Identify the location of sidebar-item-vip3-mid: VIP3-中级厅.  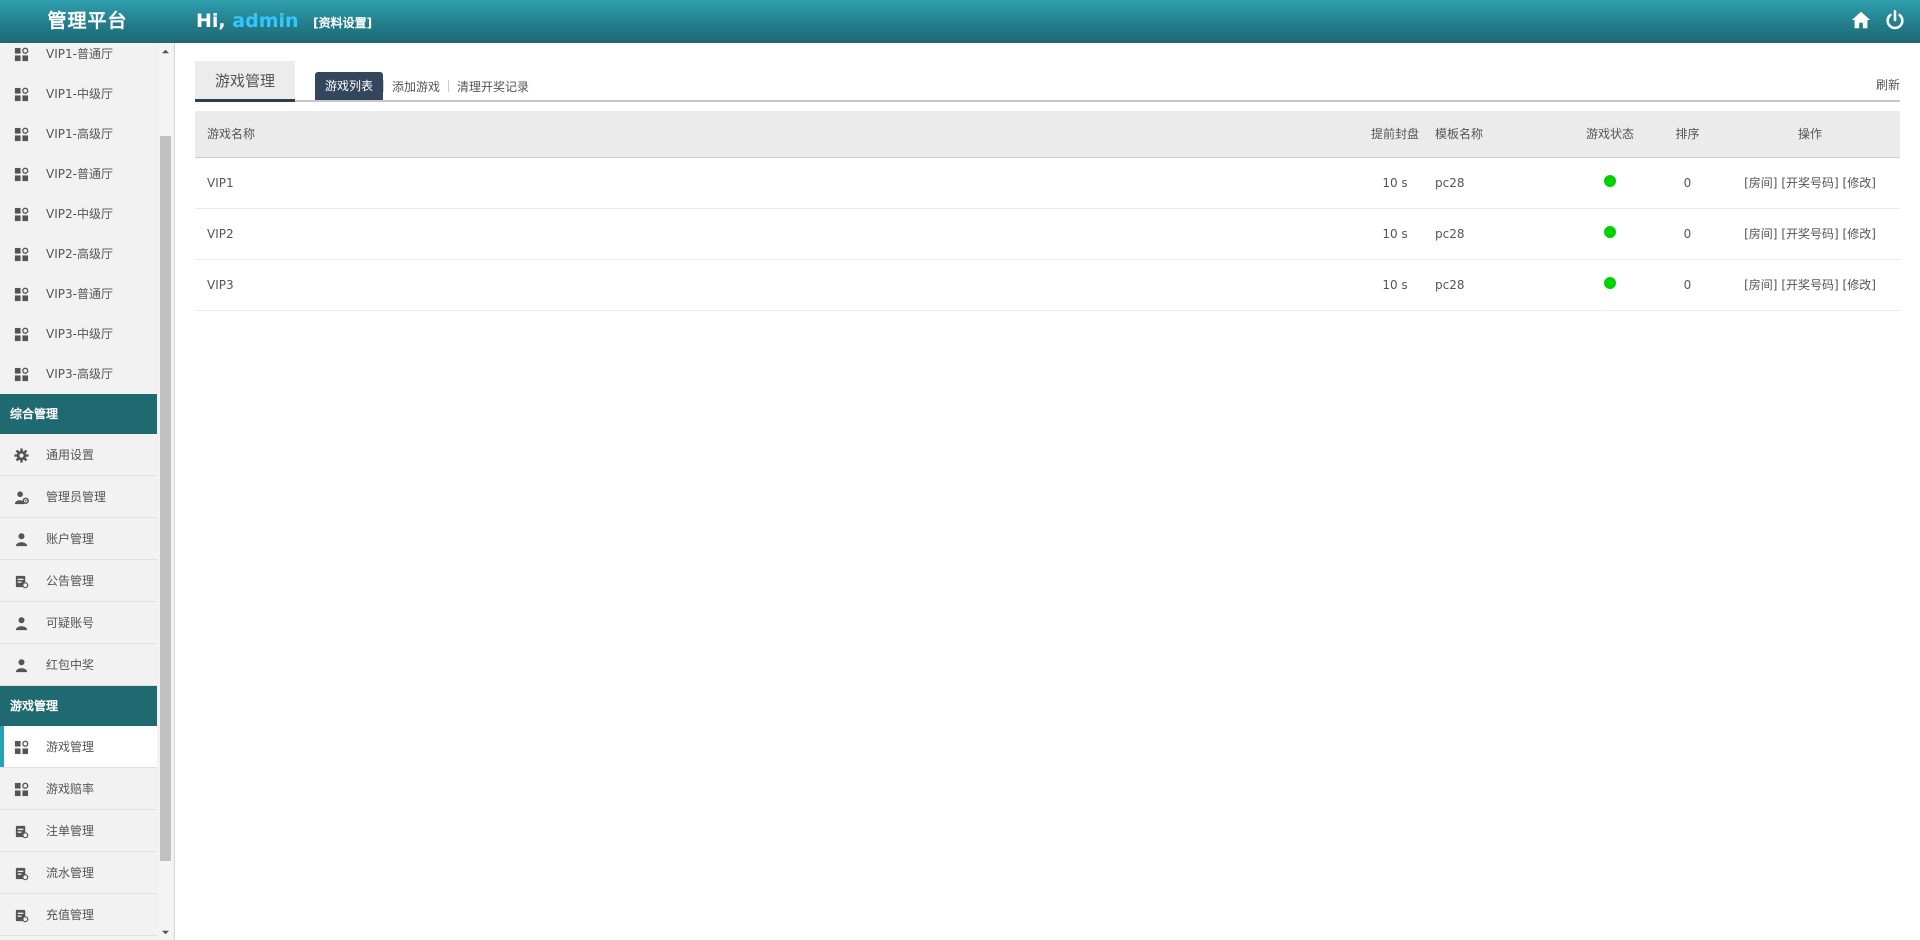
(78, 334).